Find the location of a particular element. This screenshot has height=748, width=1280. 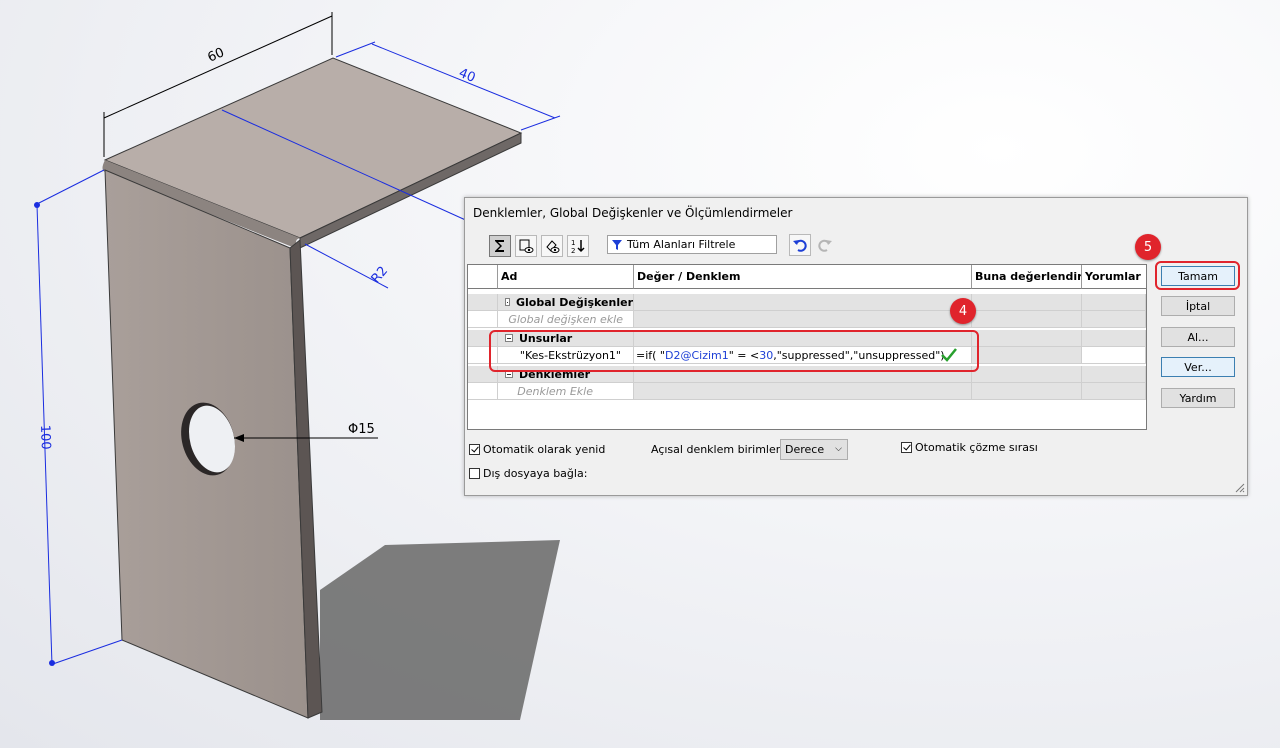

header-spacer is located at coordinates (483, 277).